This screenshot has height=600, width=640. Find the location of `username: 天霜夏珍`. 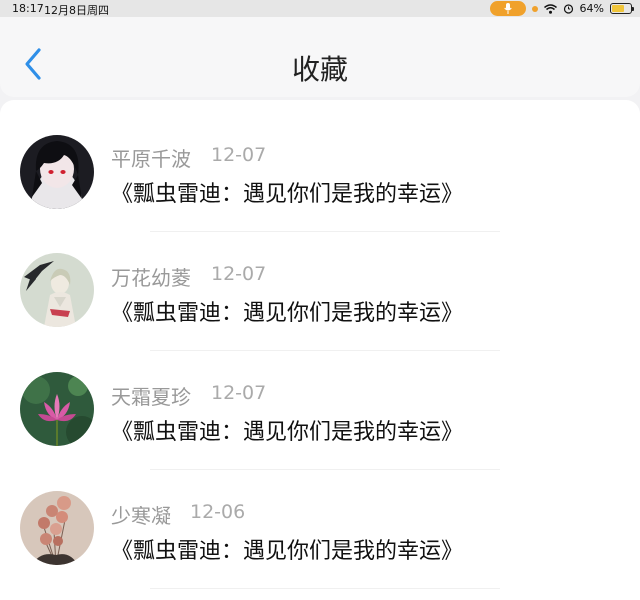

username: 天霜夏珍 is located at coordinates (151, 397).